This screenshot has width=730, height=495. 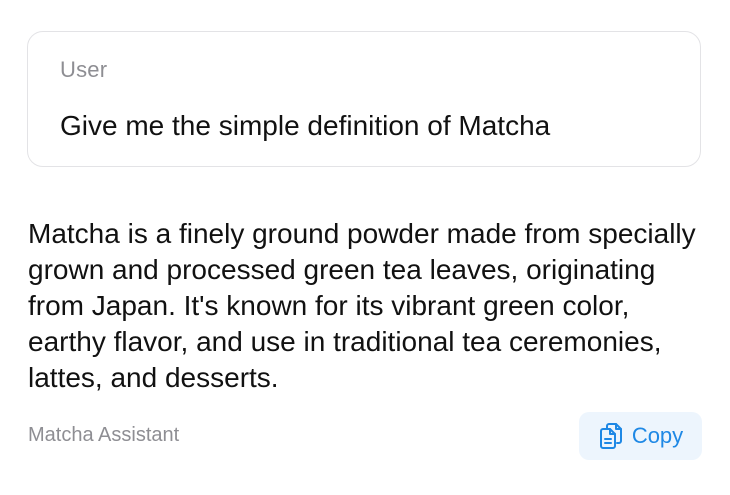 What do you see at coordinates (657, 435) in the screenshot?
I see `copy-button-label: Copy` at bounding box center [657, 435].